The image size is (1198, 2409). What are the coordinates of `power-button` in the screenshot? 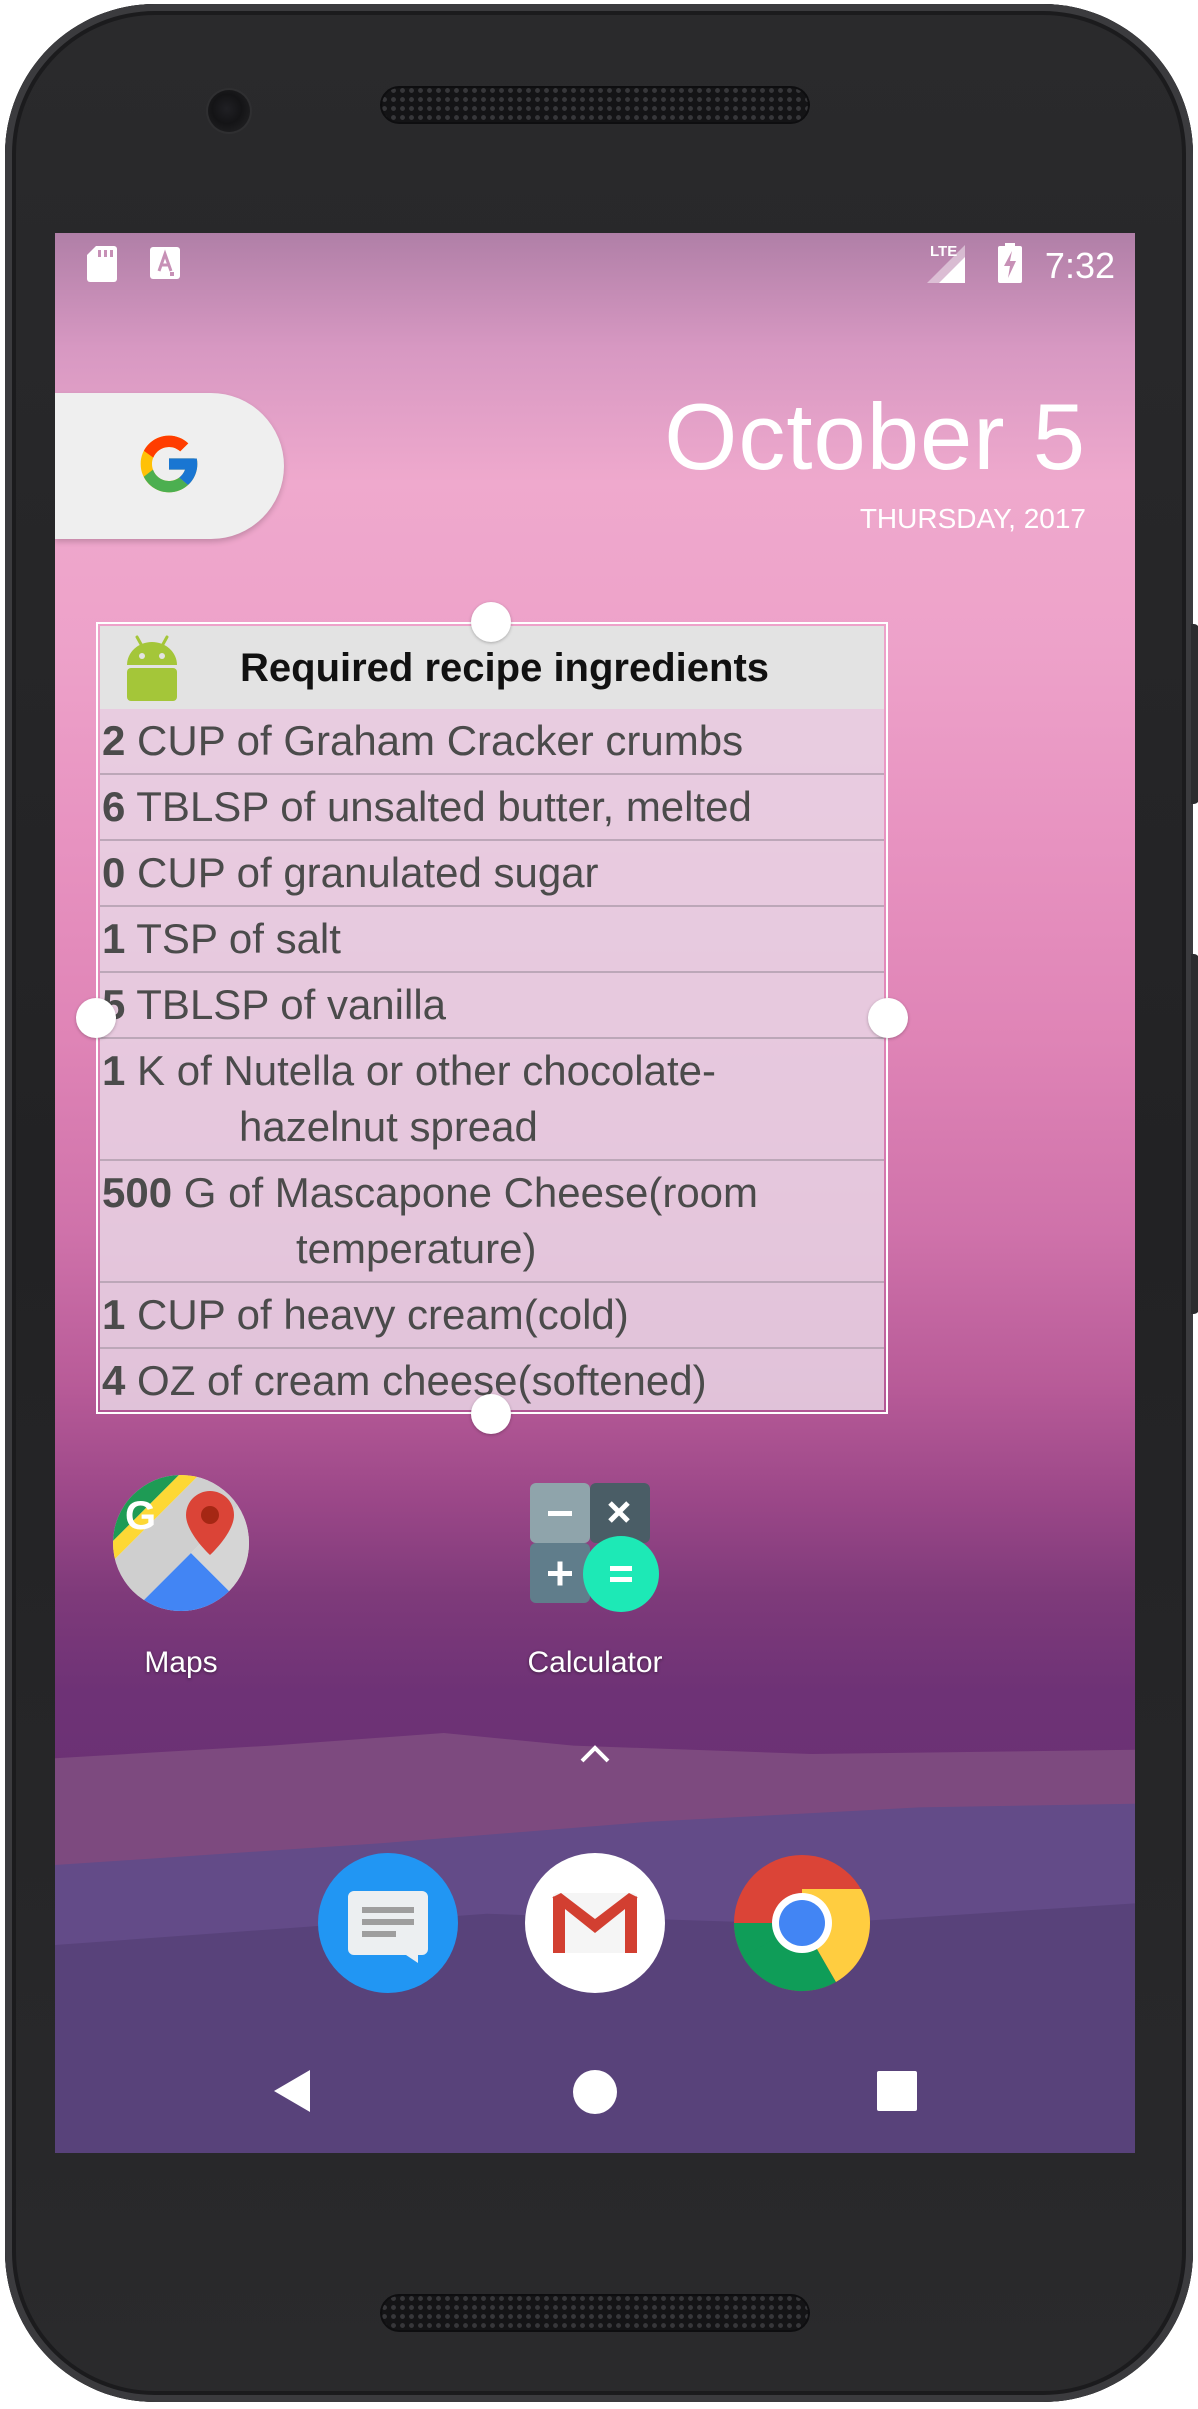 It's located at (1194, 714).